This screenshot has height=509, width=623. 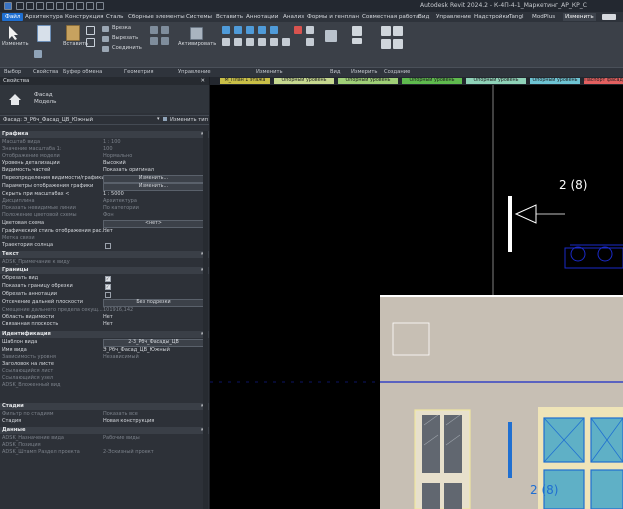 What do you see at coordinates (245, 81) in the screenshot?
I see `view-tab-plan: М_План 1 этажа` at bounding box center [245, 81].